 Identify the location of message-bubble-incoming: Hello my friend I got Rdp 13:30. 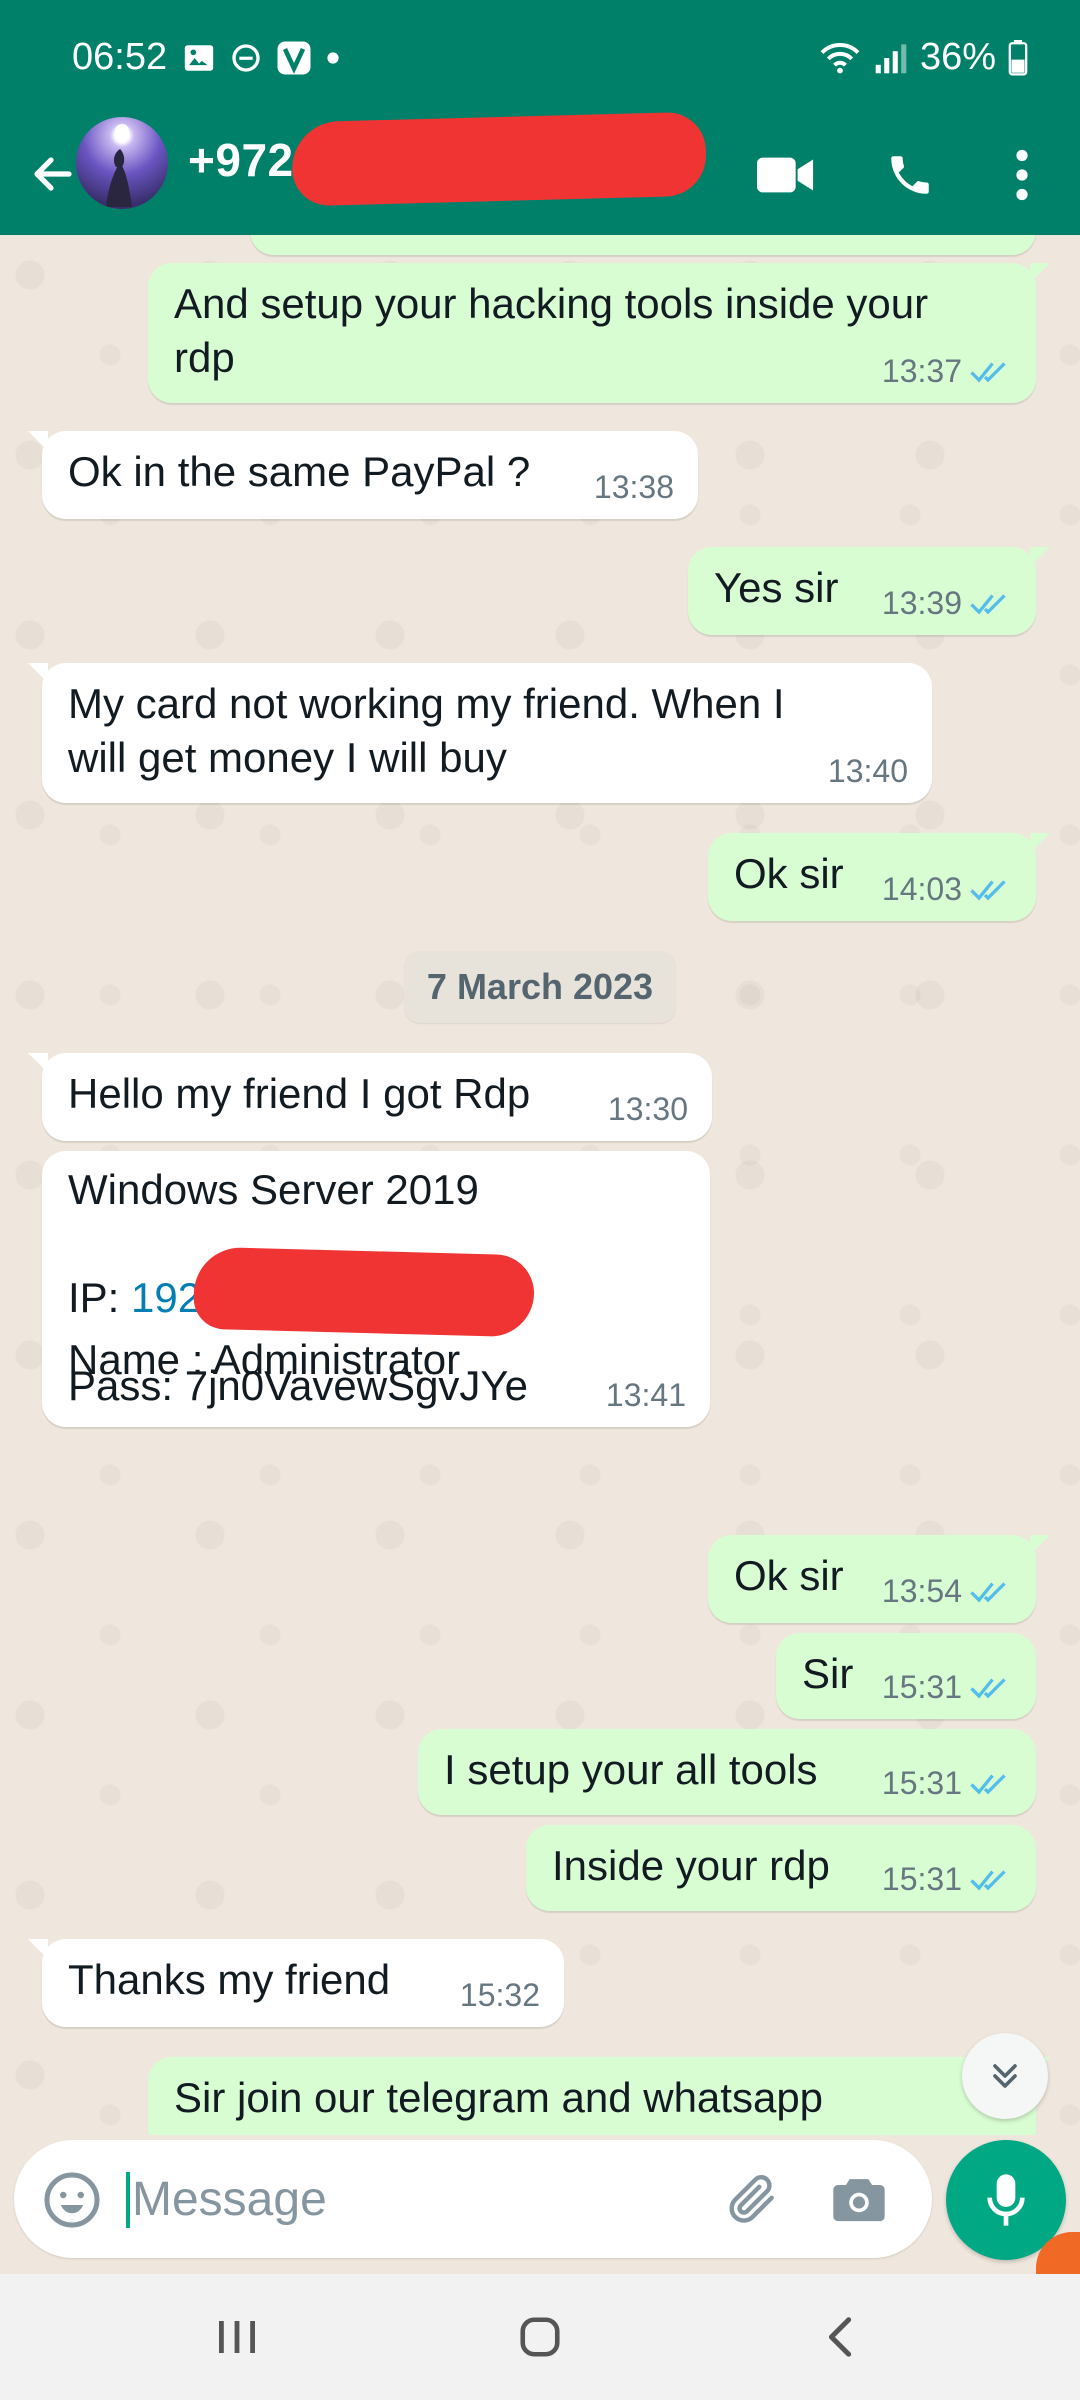
(370, 1097).